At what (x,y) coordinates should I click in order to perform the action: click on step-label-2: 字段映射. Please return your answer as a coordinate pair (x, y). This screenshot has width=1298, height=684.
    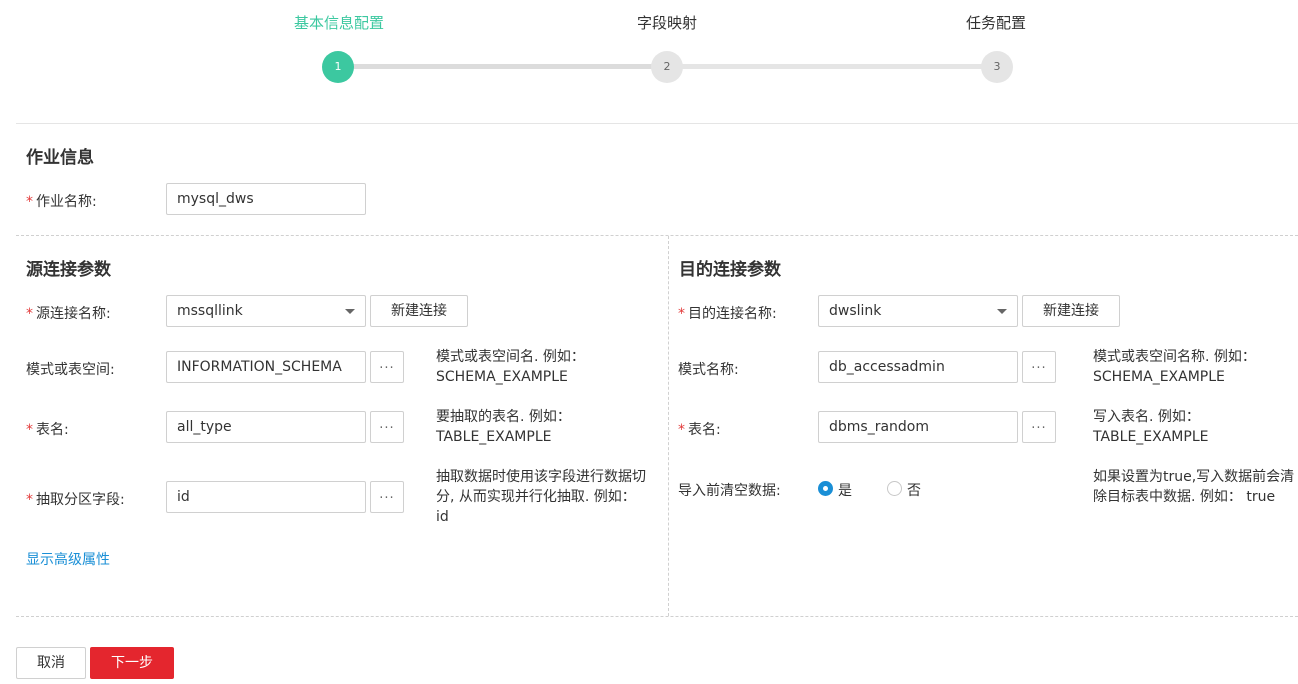
    Looking at the image, I should click on (667, 23).